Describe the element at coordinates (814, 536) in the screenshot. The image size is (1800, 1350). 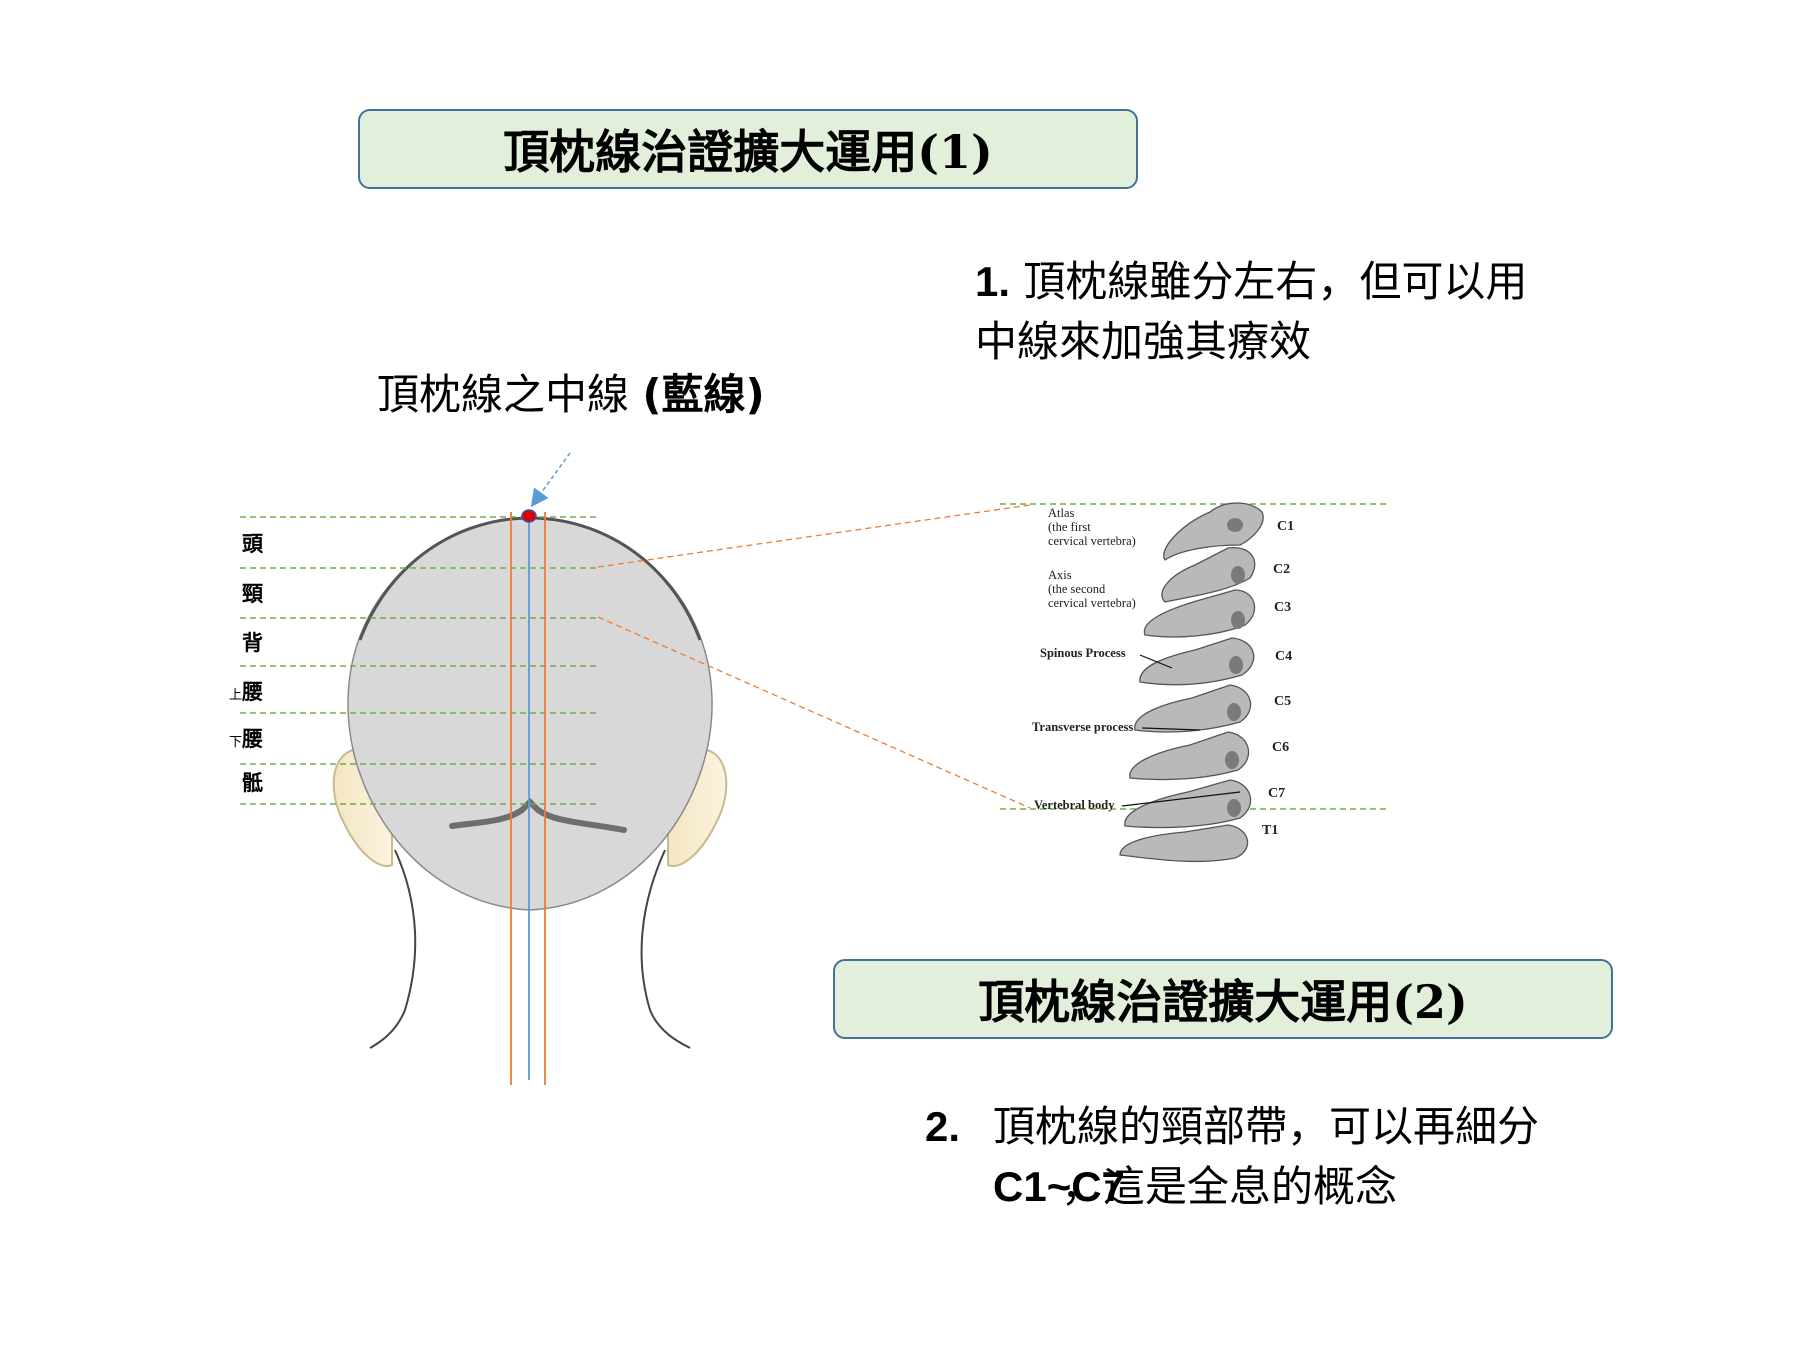
I see `connector-line-top` at that location.